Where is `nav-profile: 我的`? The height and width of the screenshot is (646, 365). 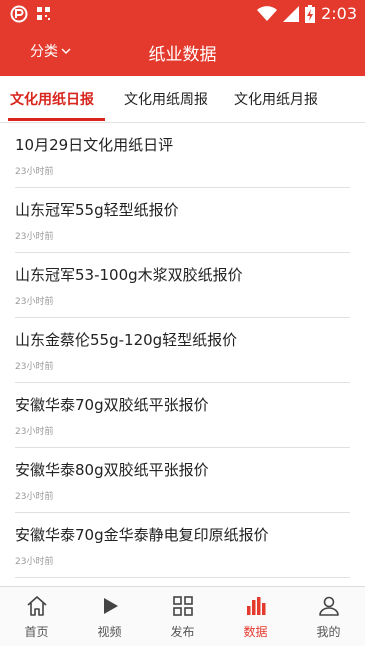 nav-profile: 我的 is located at coordinates (328, 616).